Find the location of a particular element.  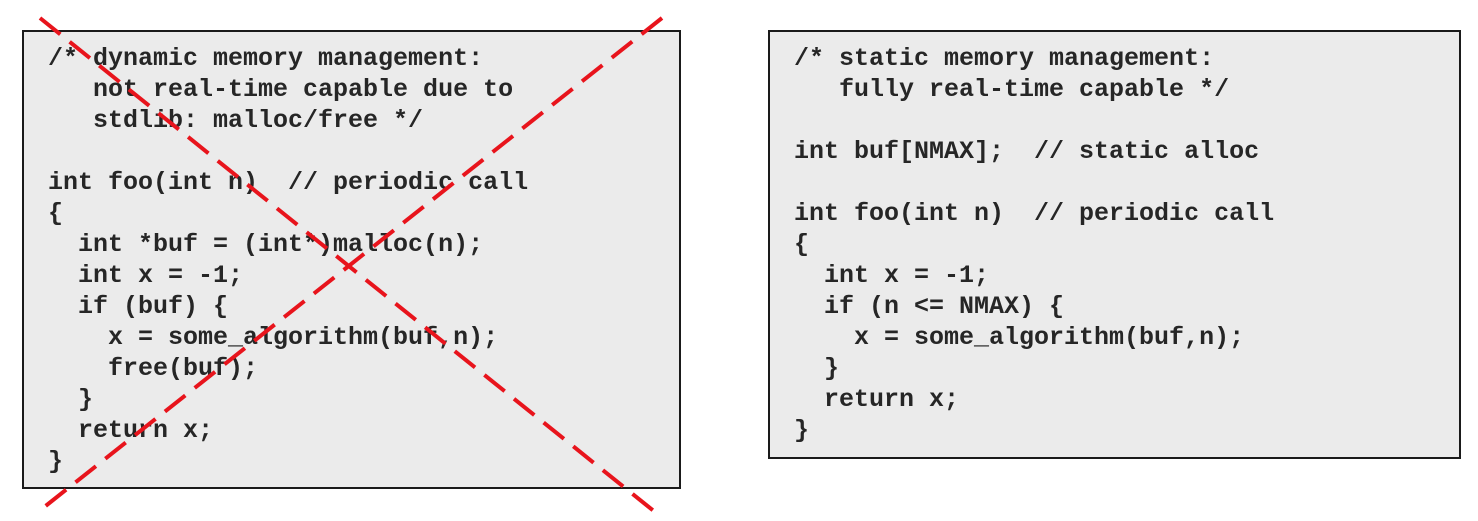

code-line: if (buf) { is located at coordinates (138, 306).